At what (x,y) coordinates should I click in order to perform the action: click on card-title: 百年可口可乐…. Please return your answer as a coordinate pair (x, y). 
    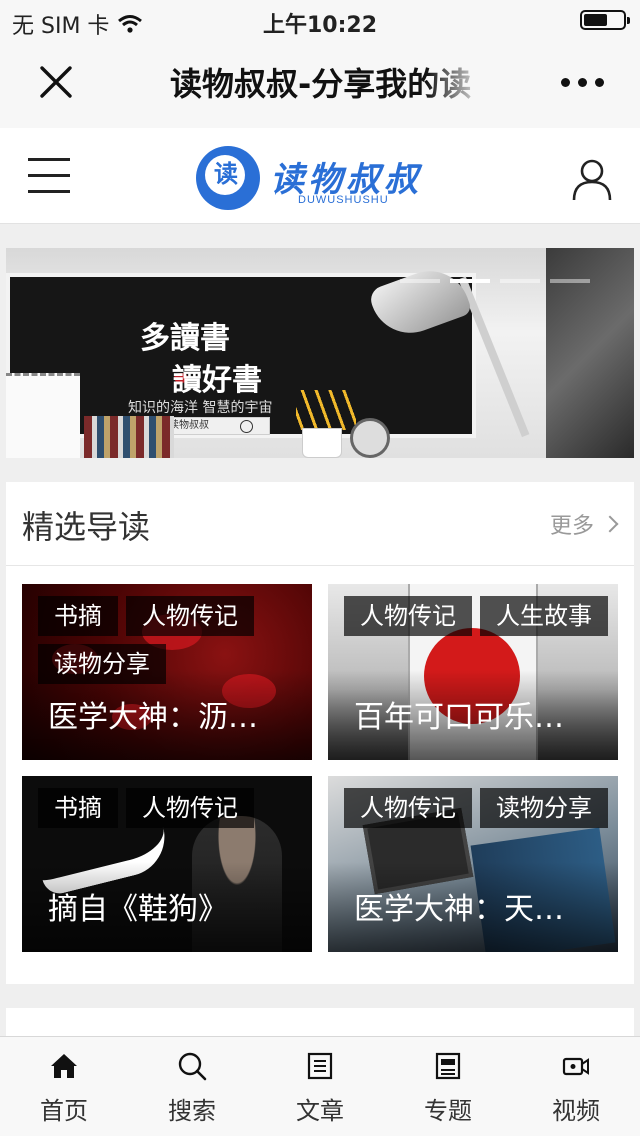
    Looking at the image, I should click on (459, 717).